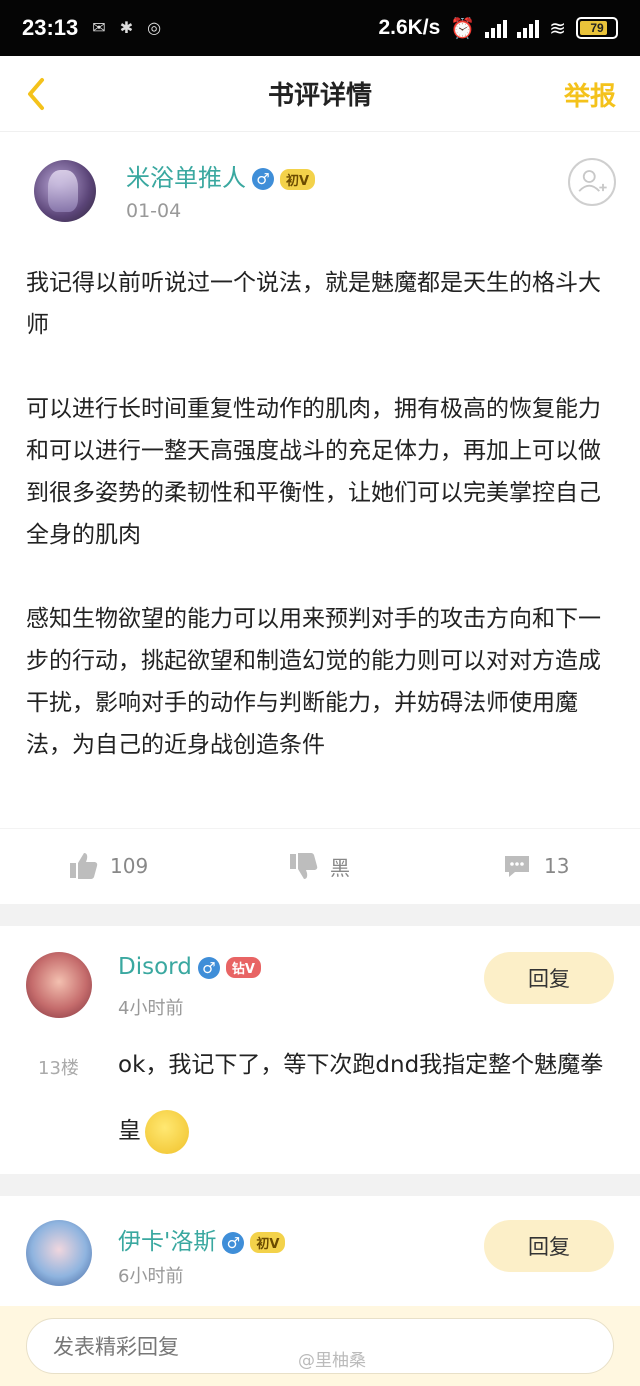 The width and height of the screenshot is (640, 1386). I want to click on dislike-label: 黑, so click(340, 867).